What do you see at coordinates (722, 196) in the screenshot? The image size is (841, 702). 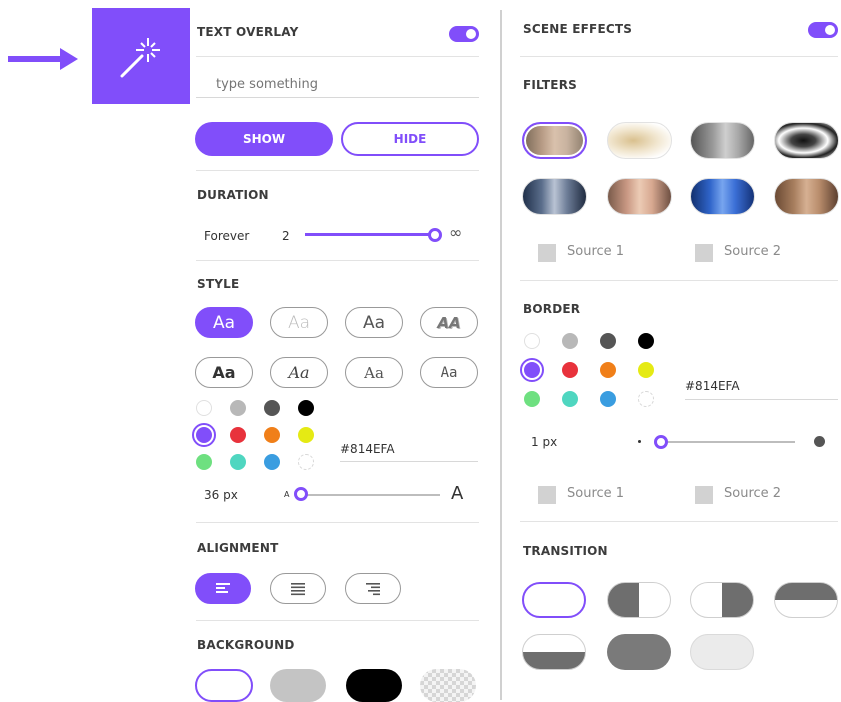 I see `filter-option-blue` at bounding box center [722, 196].